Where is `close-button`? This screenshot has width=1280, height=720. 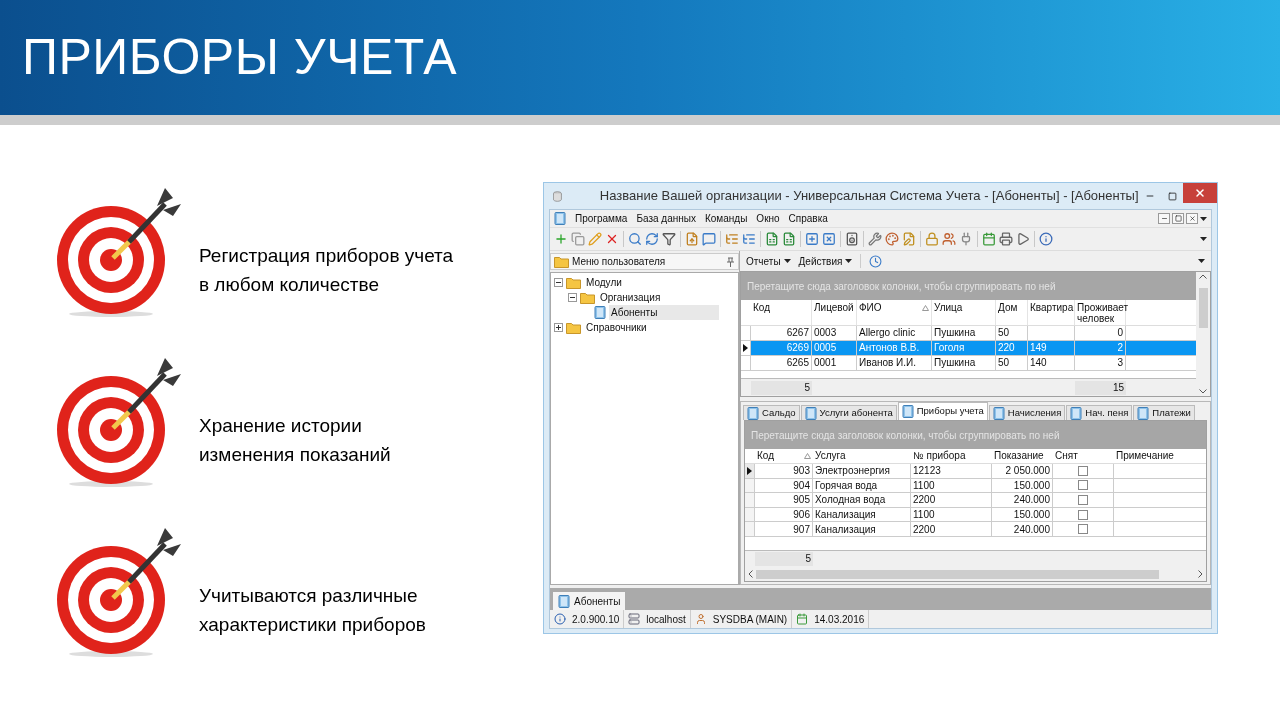 close-button is located at coordinates (1200, 193).